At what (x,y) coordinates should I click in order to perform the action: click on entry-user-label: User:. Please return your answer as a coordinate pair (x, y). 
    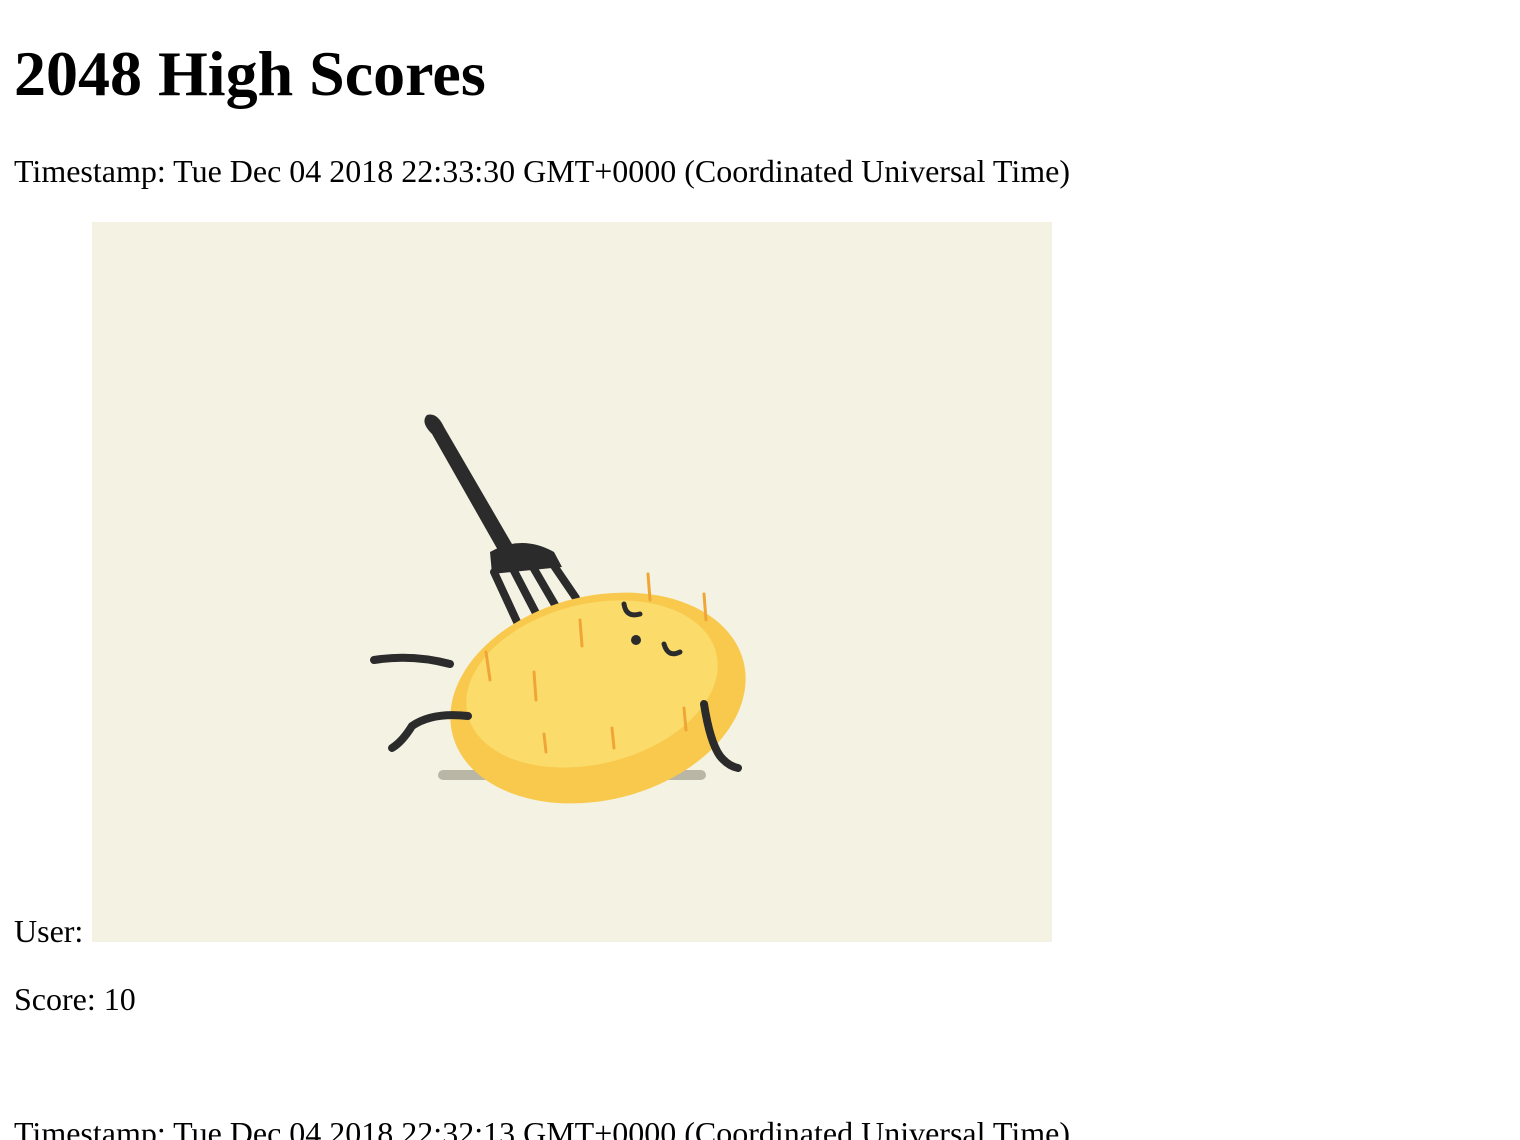
    Looking at the image, I should click on (49, 931).